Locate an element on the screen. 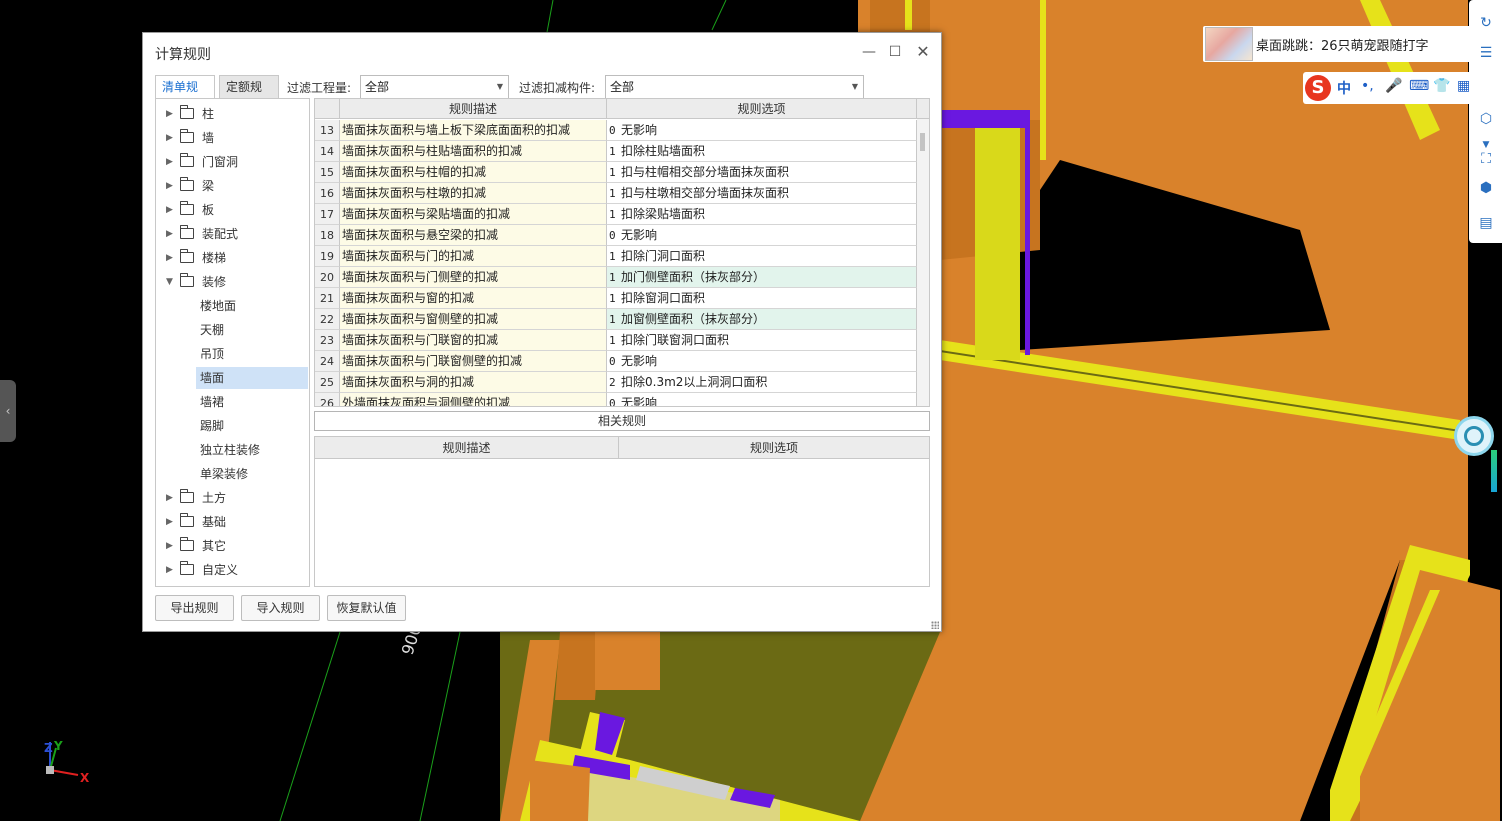 This screenshot has width=1502, height=821. rule-option-cell: 1 加门侧壁面积（抹灰部分） is located at coordinates (762, 277).